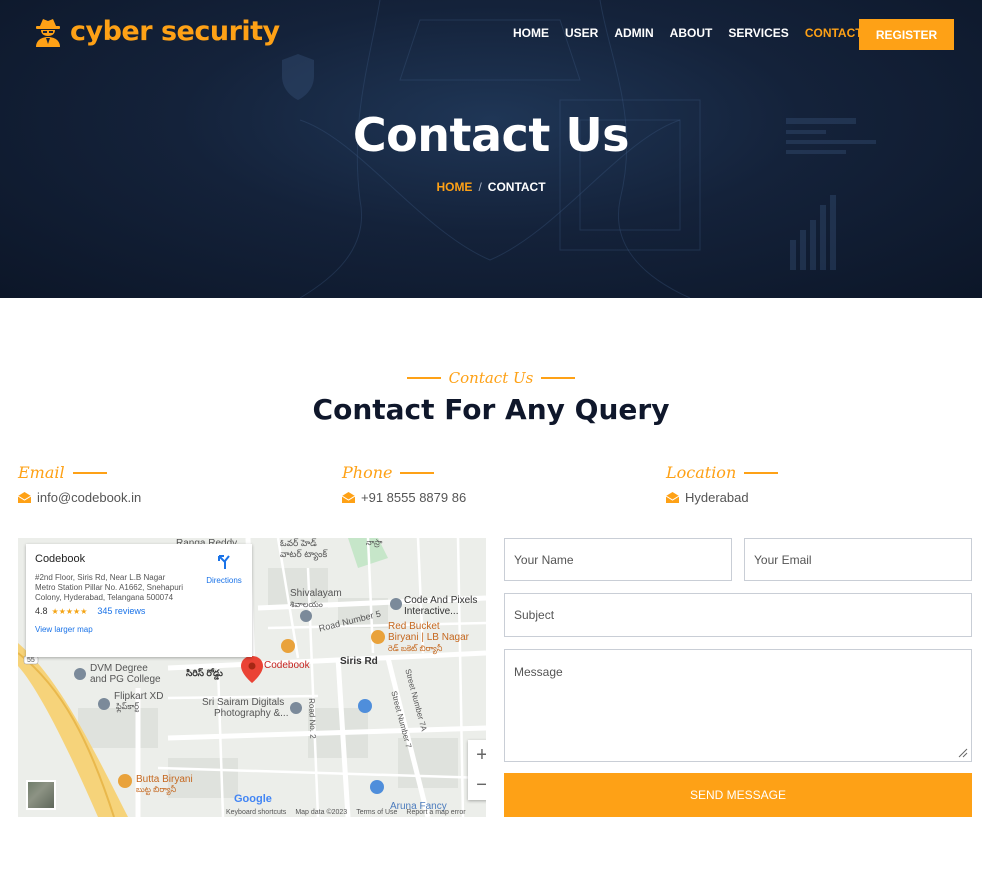  I want to click on map-pin-label: Codebook, so click(287, 665).